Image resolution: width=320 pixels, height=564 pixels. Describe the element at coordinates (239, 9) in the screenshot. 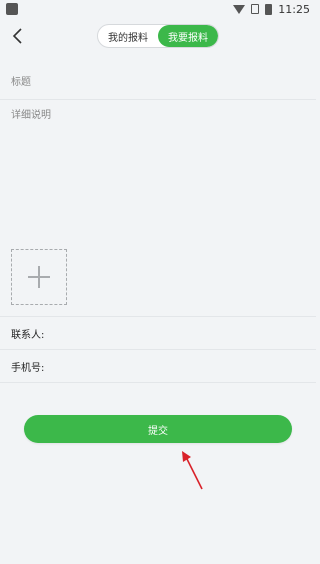

I see `wifi-icon` at that location.